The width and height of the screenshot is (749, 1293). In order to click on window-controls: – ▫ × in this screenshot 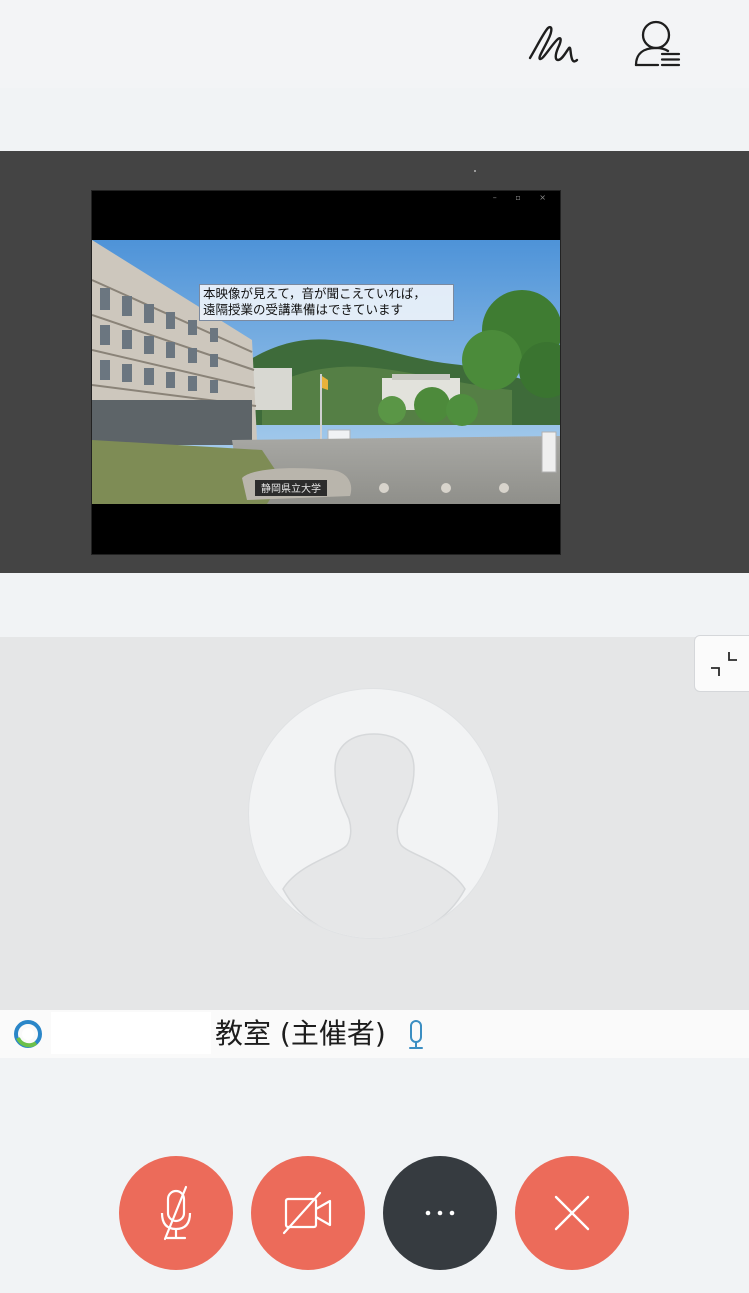, I will do `click(523, 197)`.